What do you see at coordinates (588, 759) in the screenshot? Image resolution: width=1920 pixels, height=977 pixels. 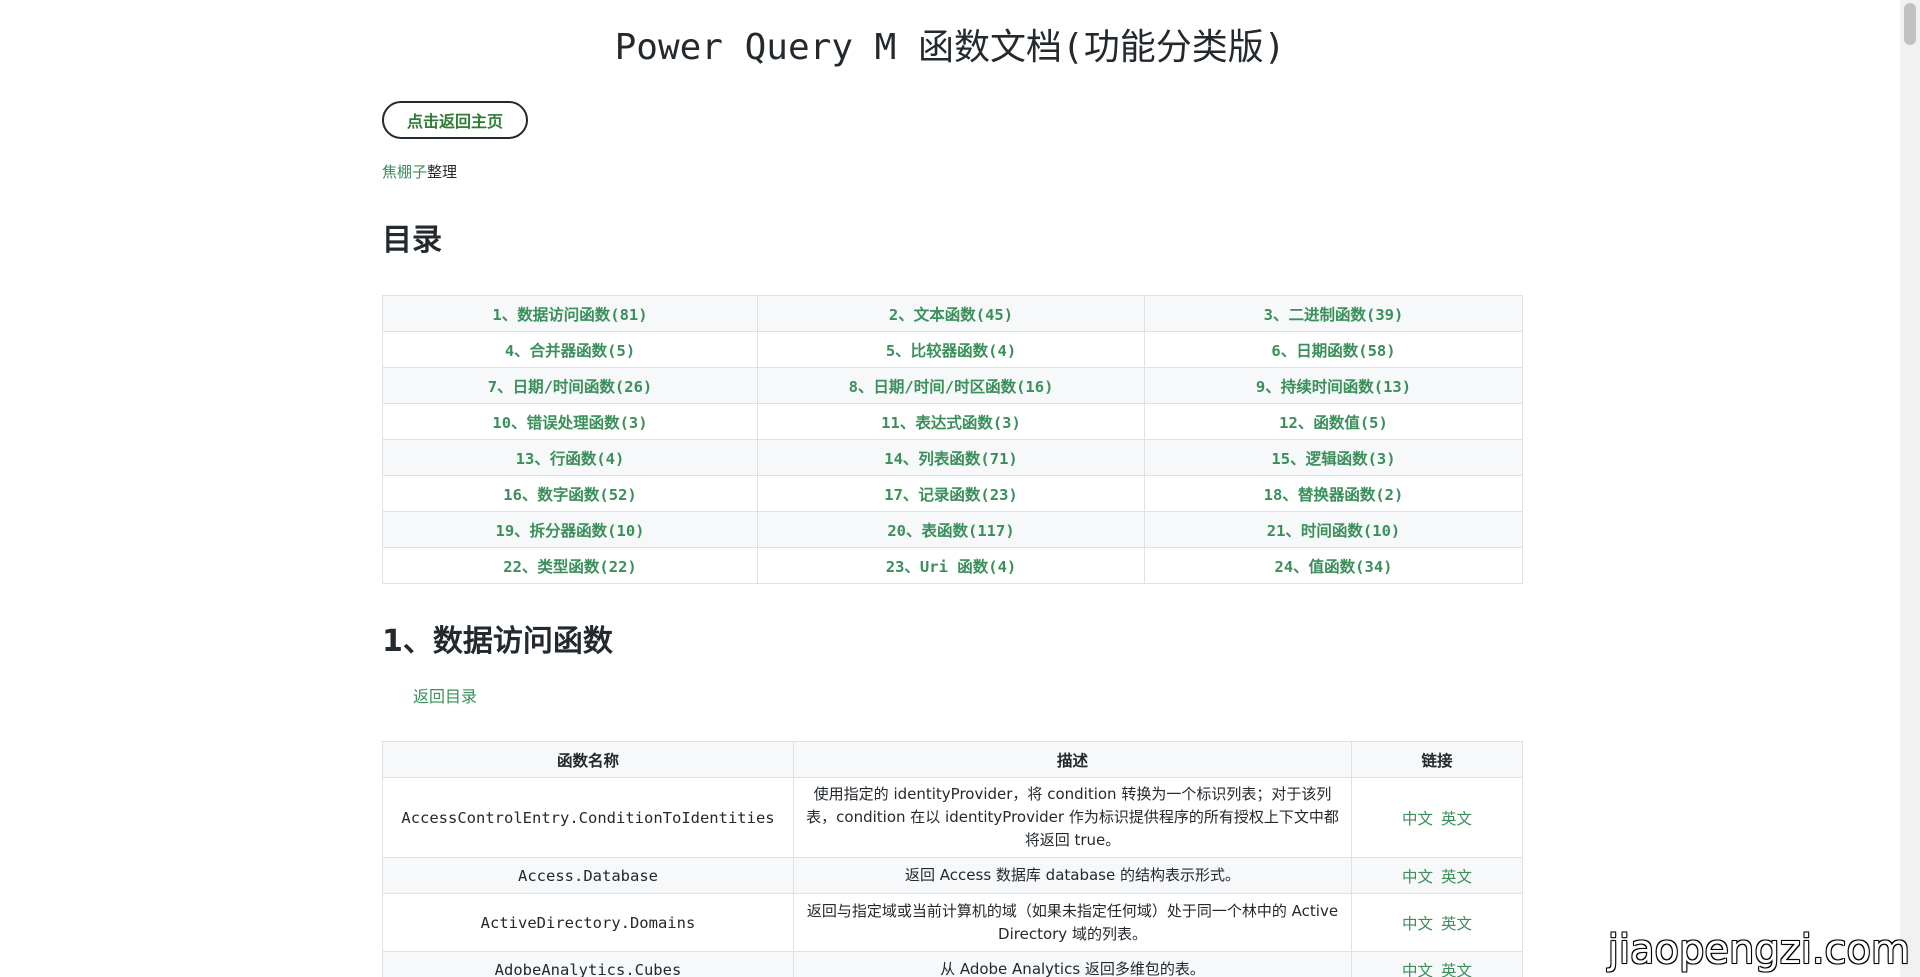 I see `column-header-name: 函数名称` at bounding box center [588, 759].